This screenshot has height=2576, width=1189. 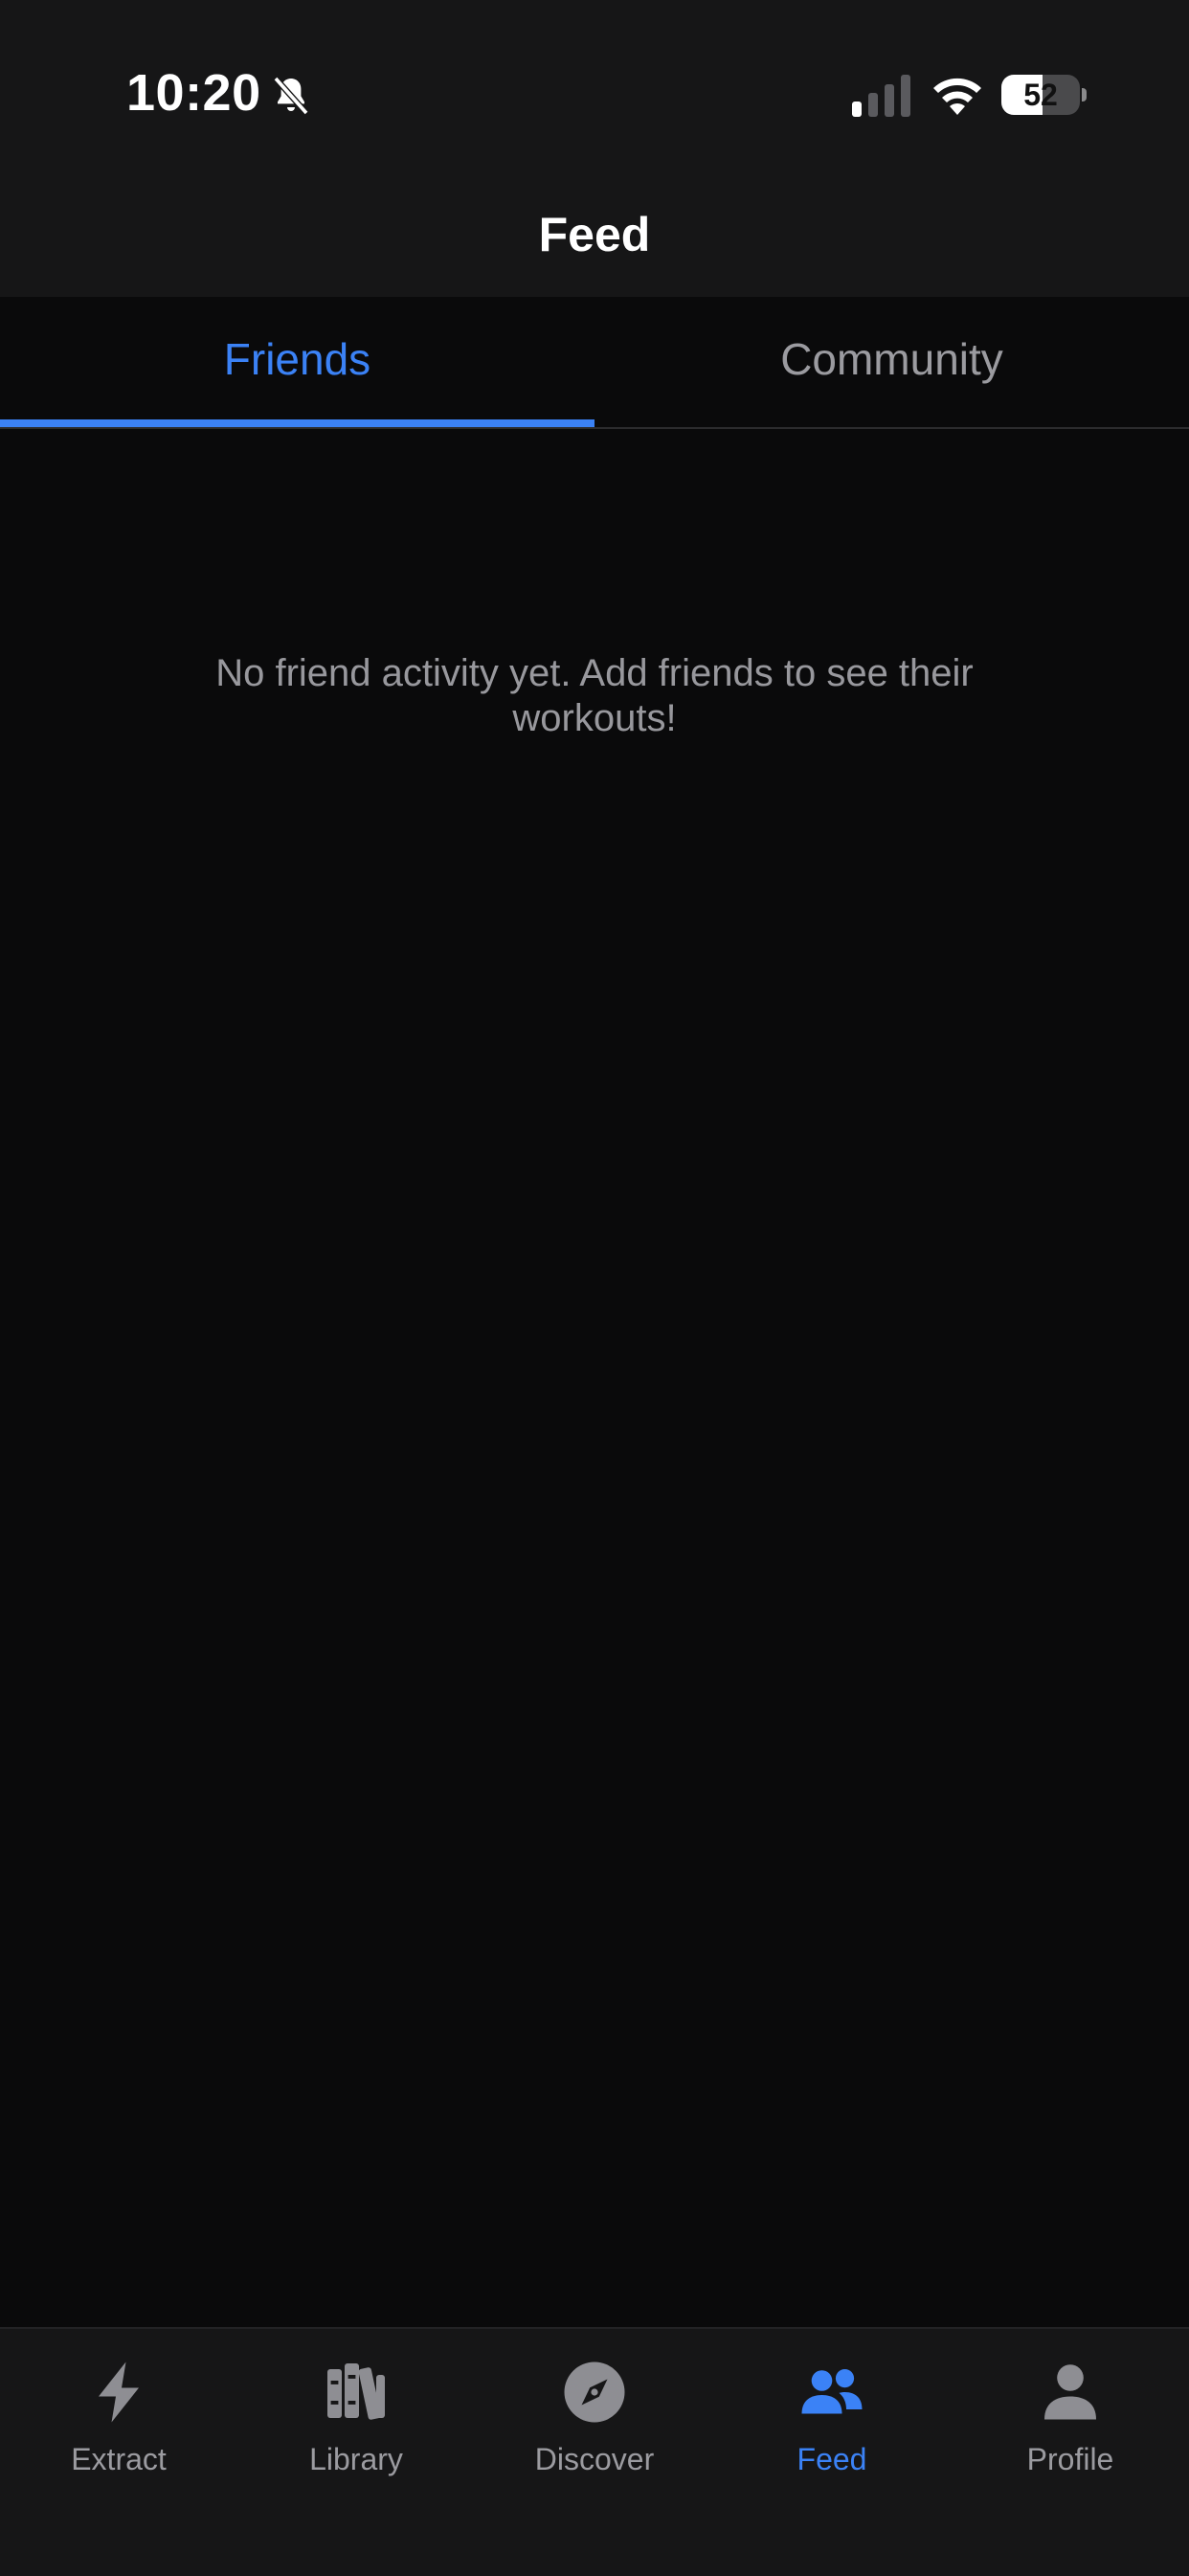 I want to click on tab-bar-item-feed: Feed, so click(x=832, y=2420).